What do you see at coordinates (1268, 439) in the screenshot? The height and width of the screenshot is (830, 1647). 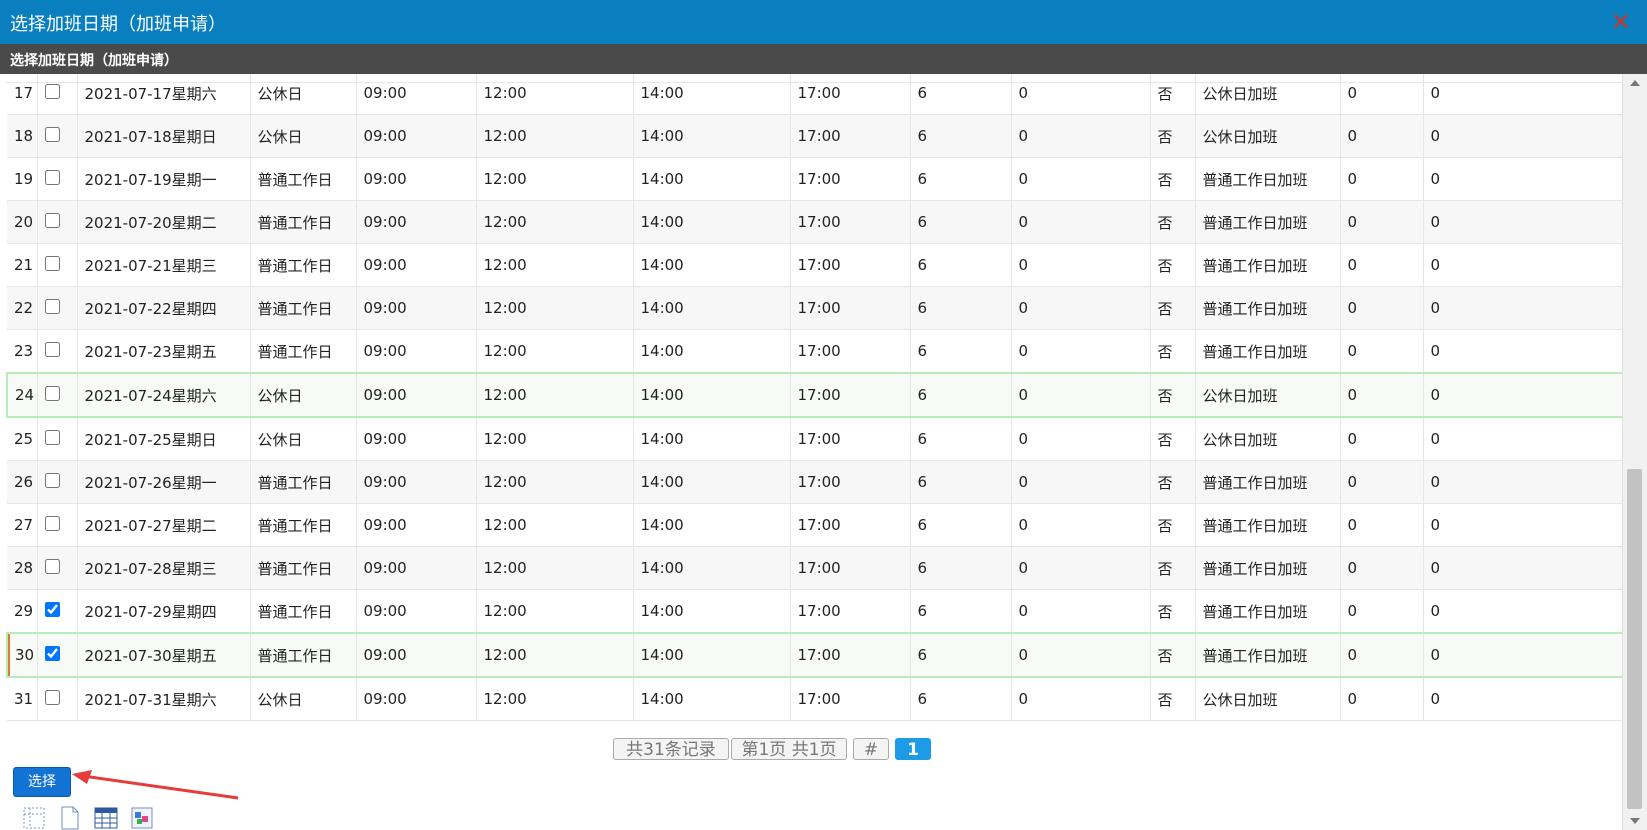 I see `overtime-type-cell: 公休日加班` at bounding box center [1268, 439].